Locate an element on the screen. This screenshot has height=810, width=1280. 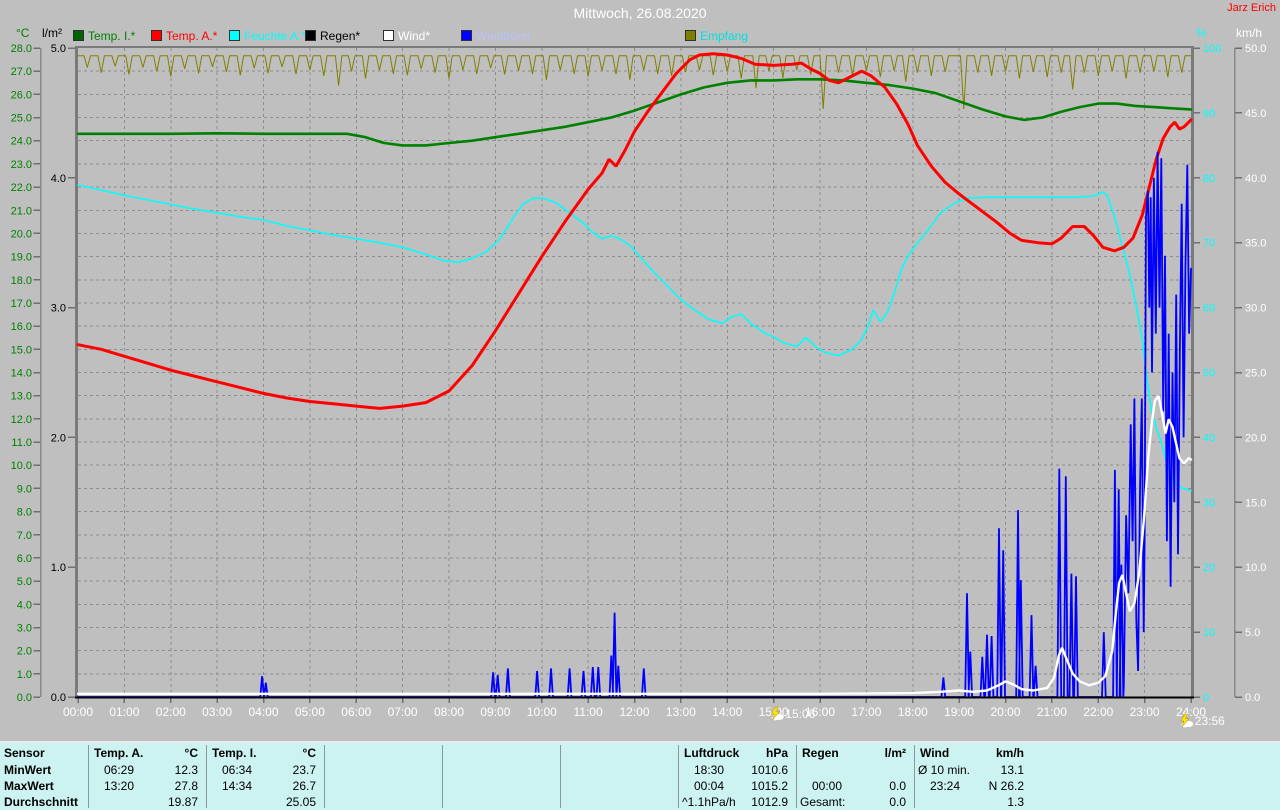
humidity-tick-label: 20 is located at coordinates (1209, 568).